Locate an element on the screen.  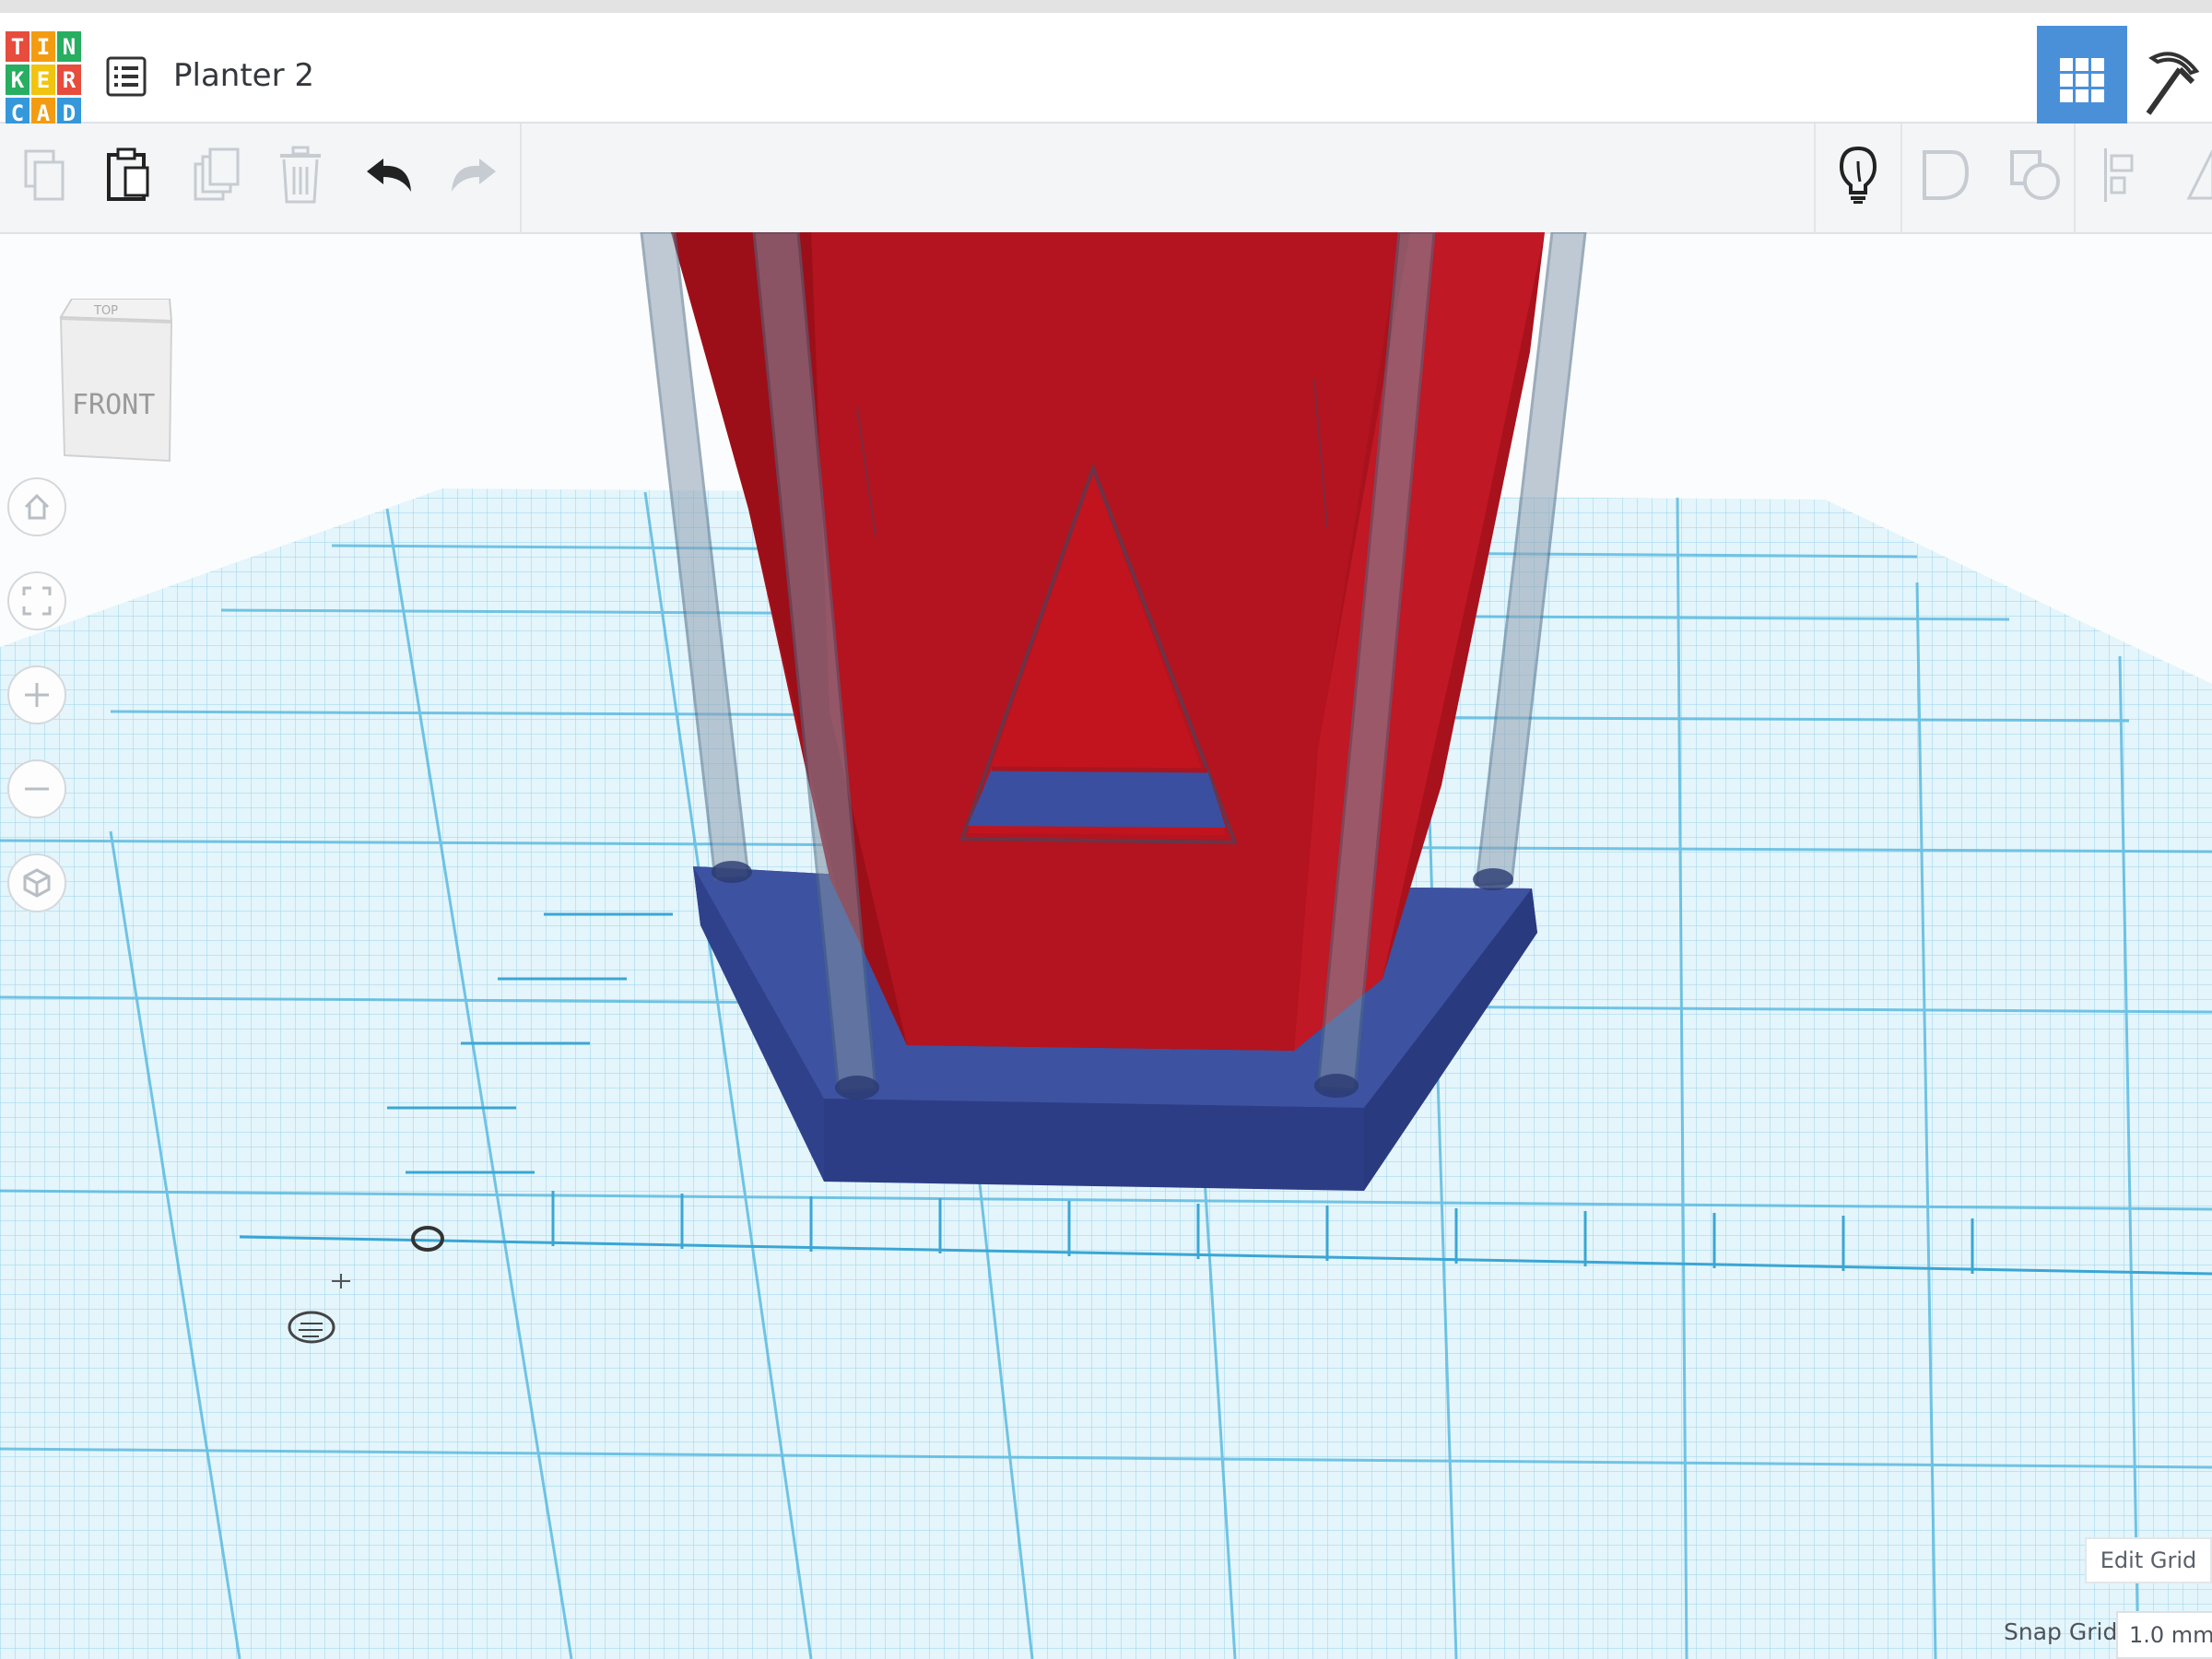
ungroup-icon is located at coordinates (2035, 175).